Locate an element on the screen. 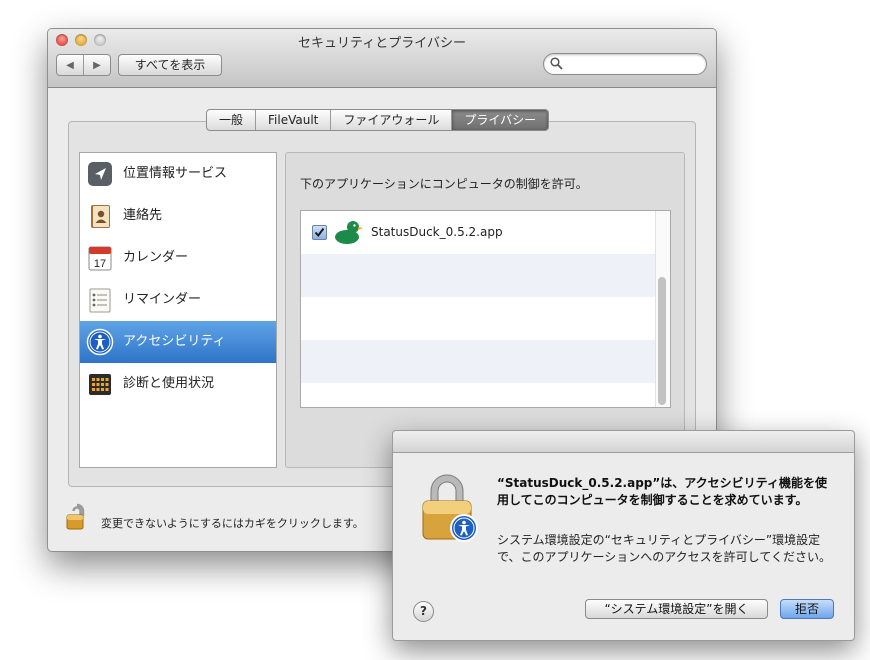 This screenshot has height=660, width=870. app-checkbox is located at coordinates (319, 232).